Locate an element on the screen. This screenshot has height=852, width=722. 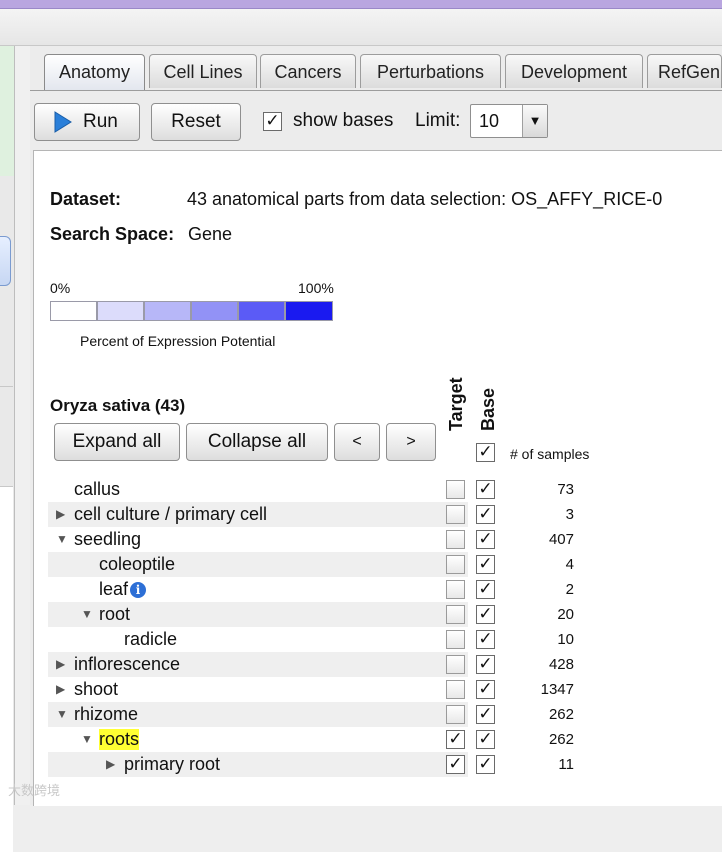
tab-refgen: RefGen is located at coordinates (684, 71).